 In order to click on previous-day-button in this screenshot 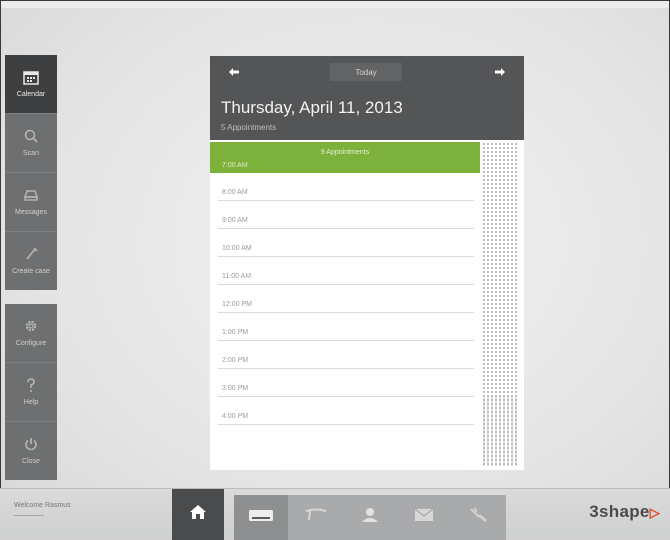, I will do `click(234, 72)`.